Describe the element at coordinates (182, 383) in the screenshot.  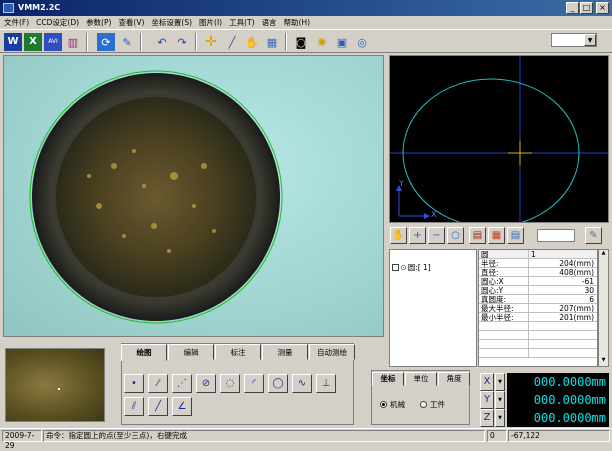
I see `polyline-tool-icon: ⋰` at that location.